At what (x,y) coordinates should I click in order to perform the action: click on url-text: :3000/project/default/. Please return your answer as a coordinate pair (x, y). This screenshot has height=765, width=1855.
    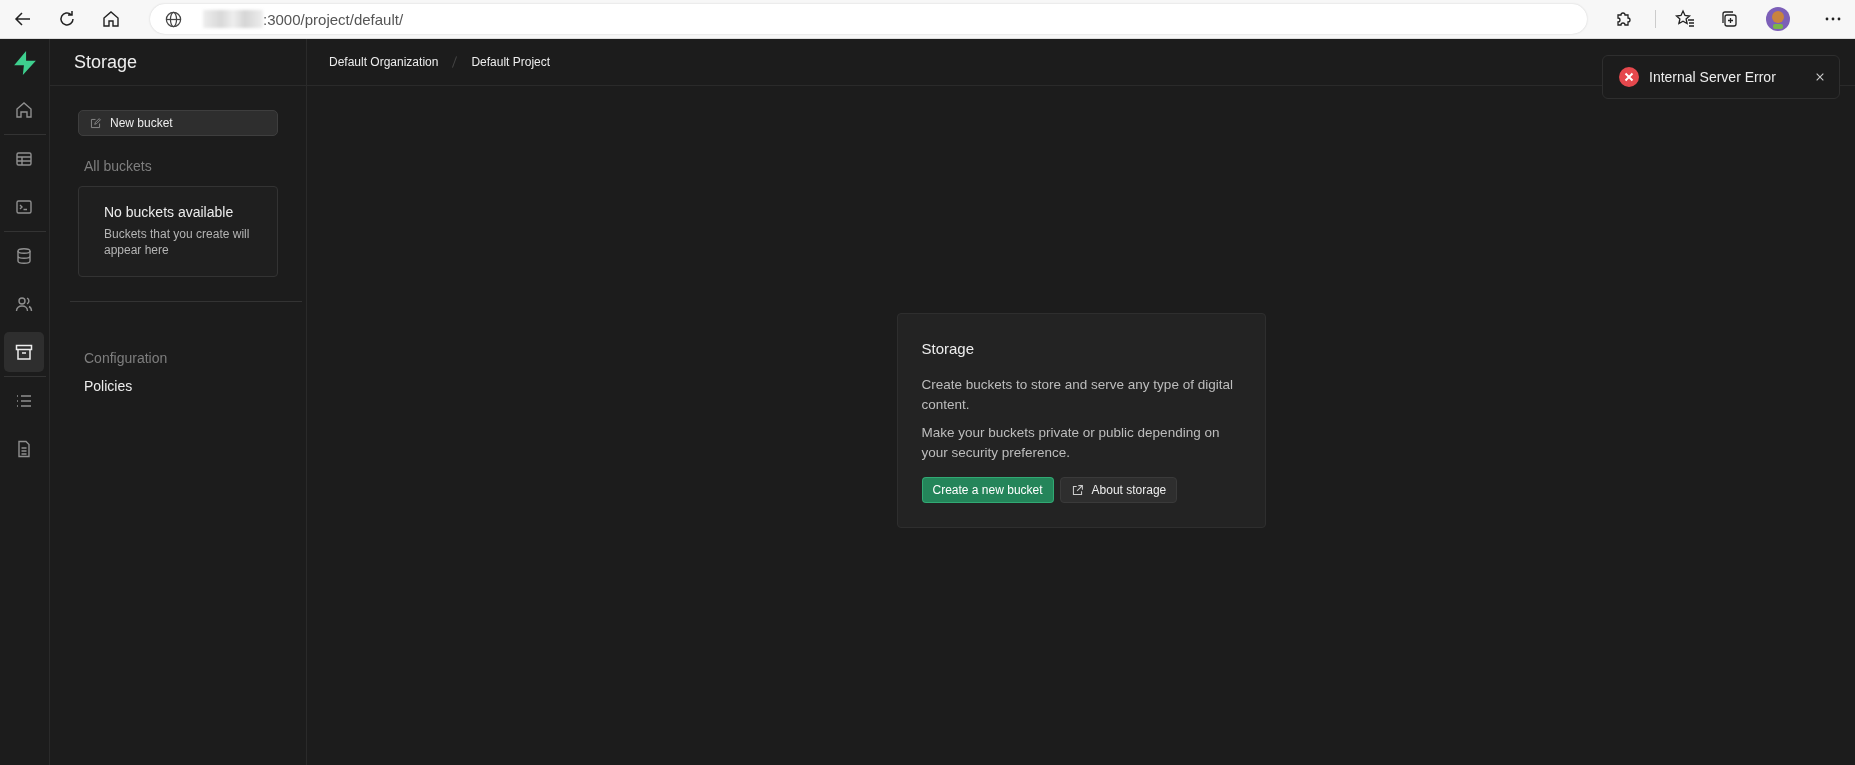
    Looking at the image, I should click on (333, 19).